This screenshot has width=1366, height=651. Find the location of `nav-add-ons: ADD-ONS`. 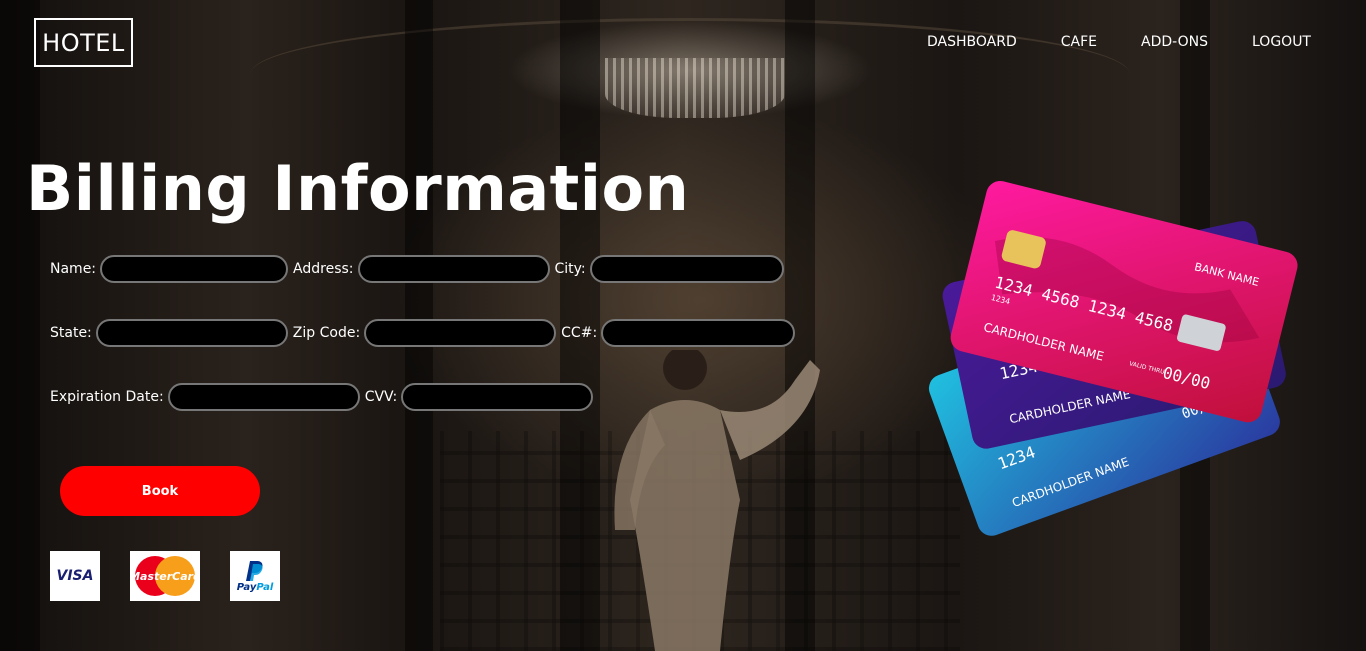

nav-add-ons: ADD-ONS is located at coordinates (1174, 42).